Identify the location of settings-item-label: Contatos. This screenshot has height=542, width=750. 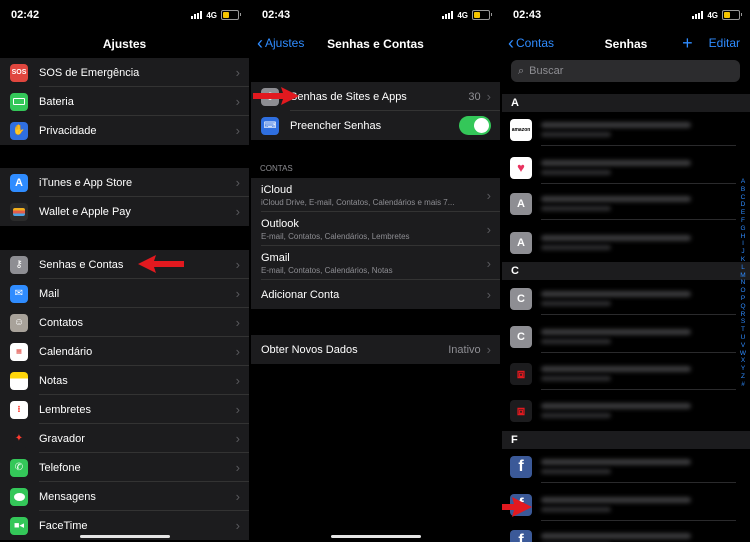
(61, 322).